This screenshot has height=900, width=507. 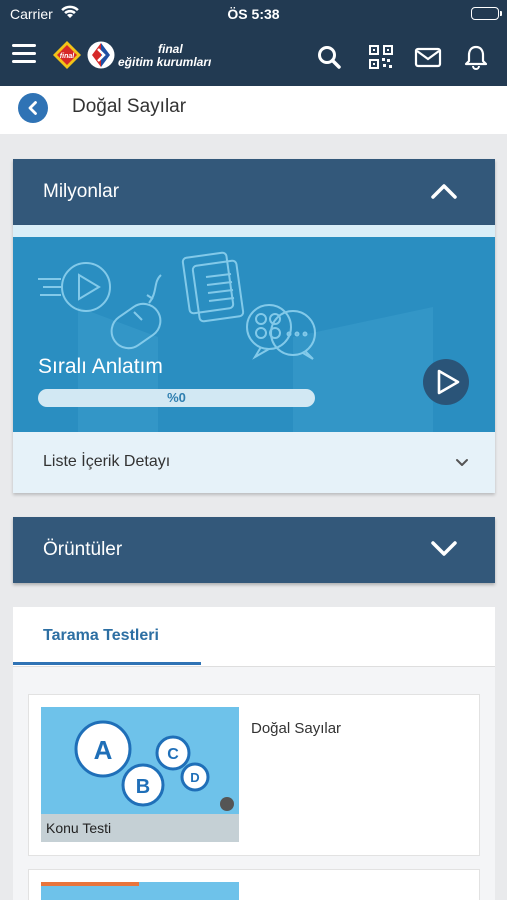 I want to click on brand-logo: final final eğitim kurumları, so click(x=147, y=55).